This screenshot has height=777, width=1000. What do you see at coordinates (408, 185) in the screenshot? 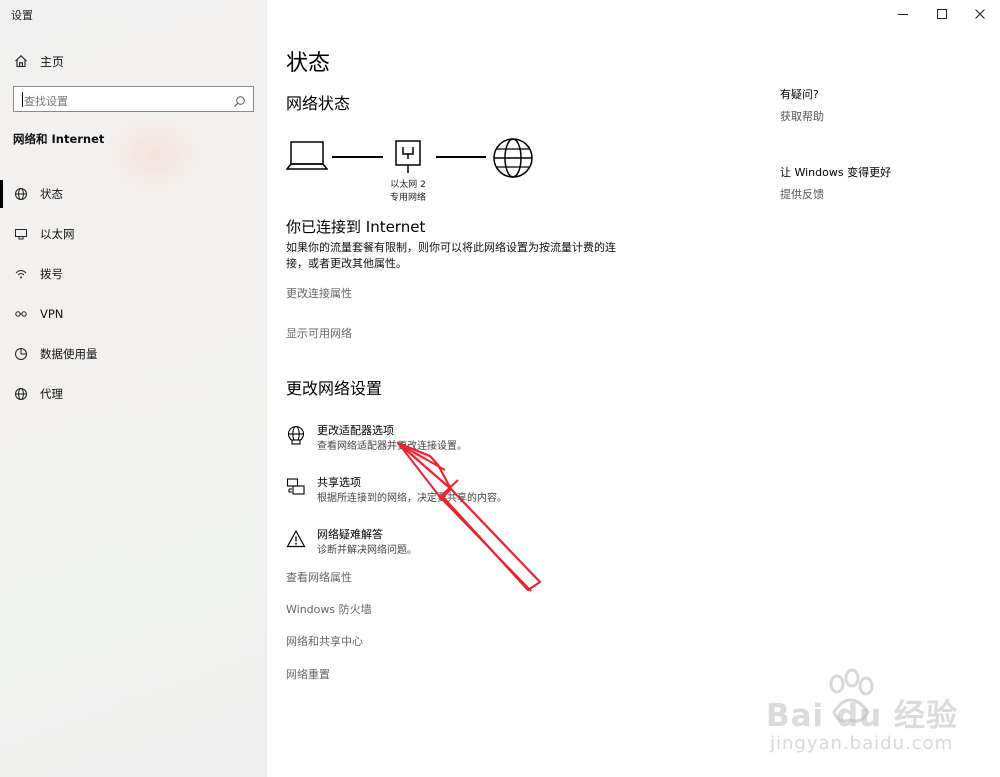
I see `adapter-name: 以太网 2` at bounding box center [408, 185].